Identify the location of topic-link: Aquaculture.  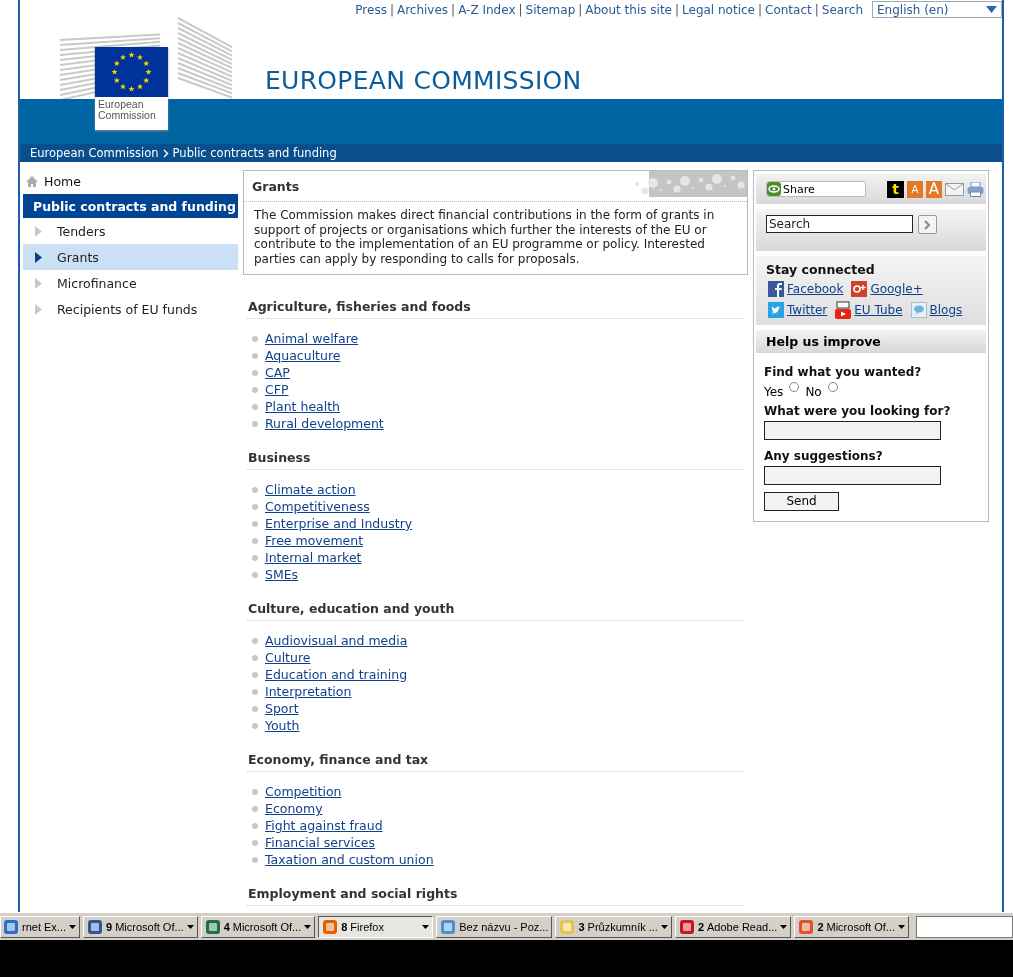
(303, 355).